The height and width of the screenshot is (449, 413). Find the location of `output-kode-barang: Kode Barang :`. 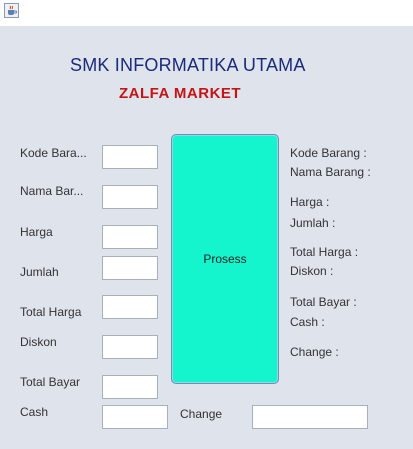

output-kode-barang: Kode Barang : is located at coordinates (328, 153).